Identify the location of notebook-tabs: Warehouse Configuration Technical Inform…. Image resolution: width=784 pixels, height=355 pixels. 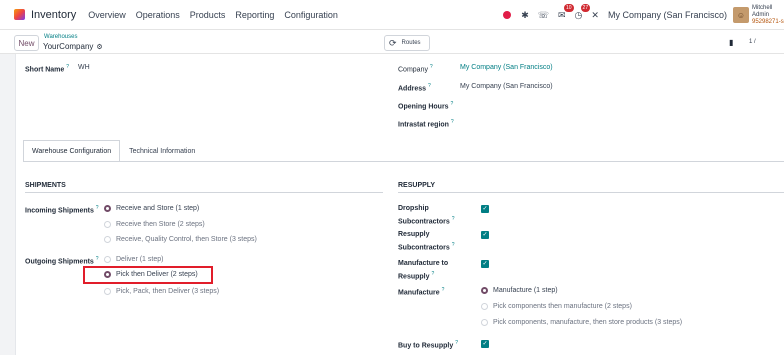
(113, 151).